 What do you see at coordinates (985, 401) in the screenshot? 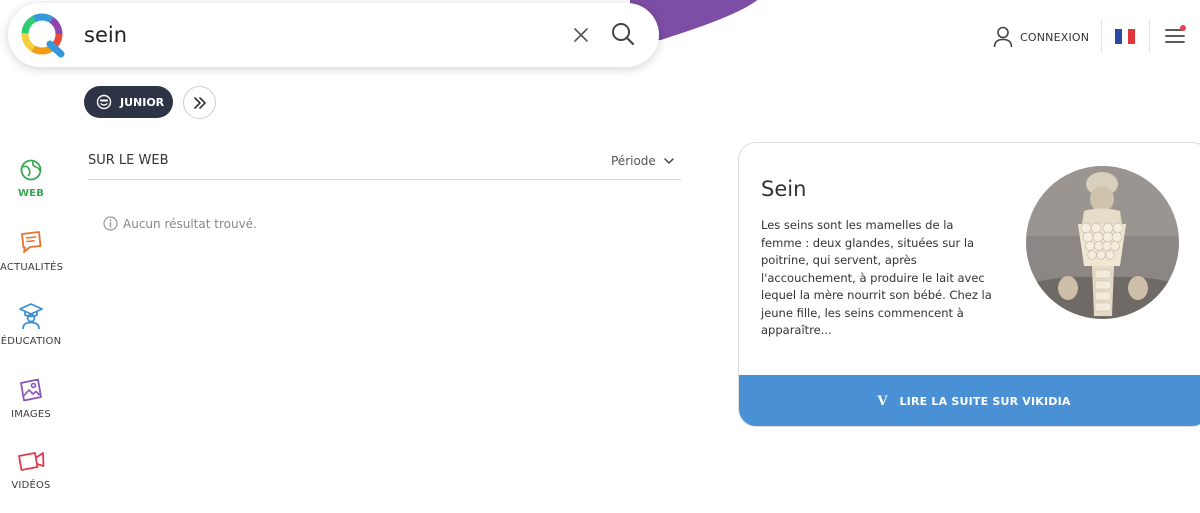
I see `read-more-label: LIRE LA SUITE SUR VIKIDIA` at bounding box center [985, 401].